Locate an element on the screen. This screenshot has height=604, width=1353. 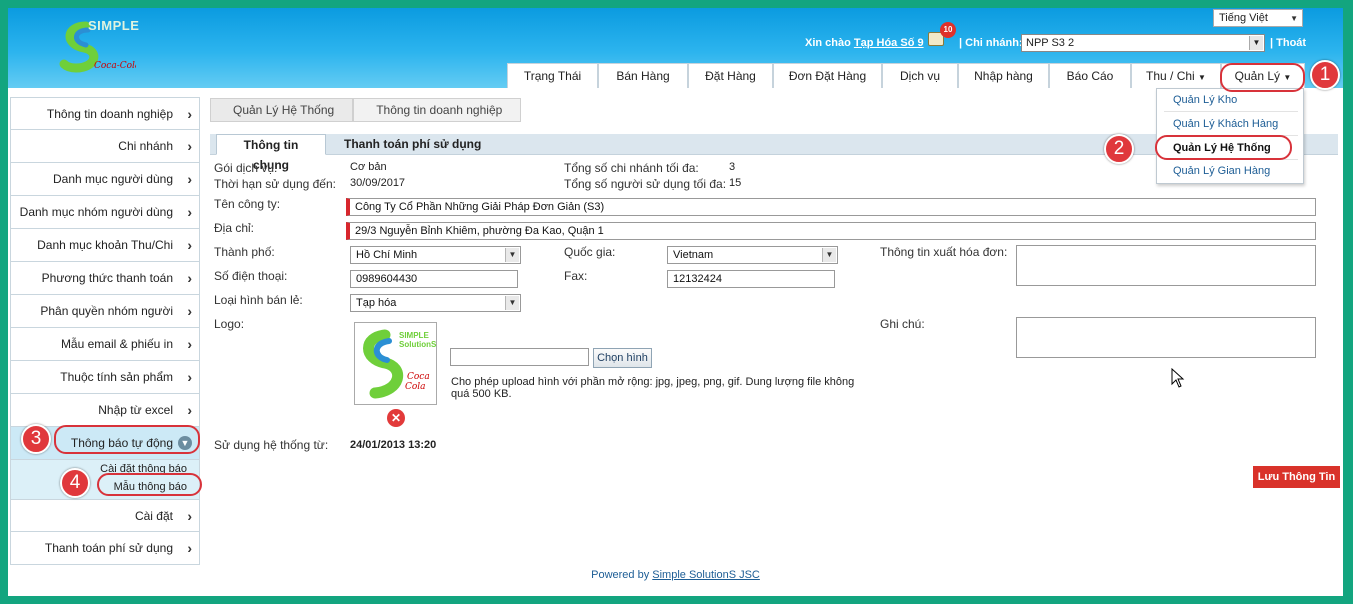
step-number-badge: 4 is located at coordinates (75, 483).